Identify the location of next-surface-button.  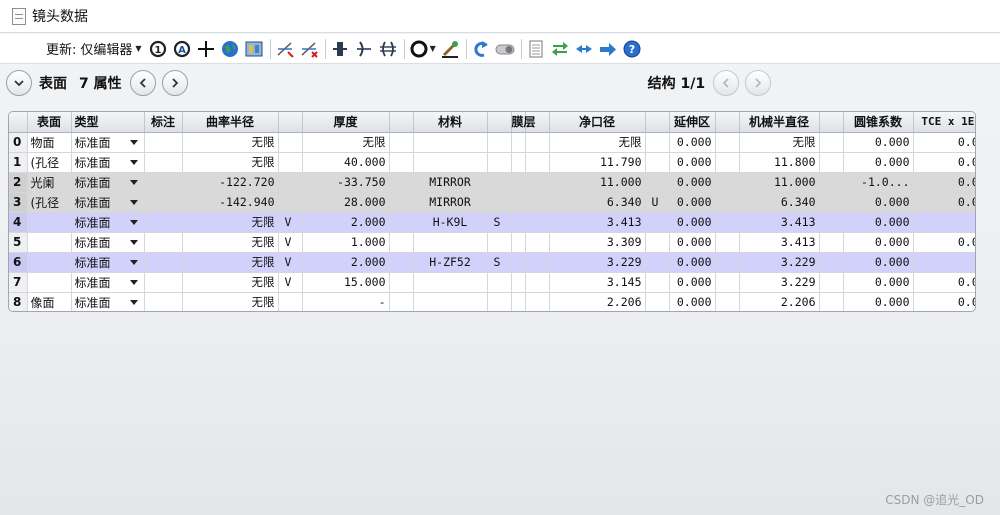
(174, 83).